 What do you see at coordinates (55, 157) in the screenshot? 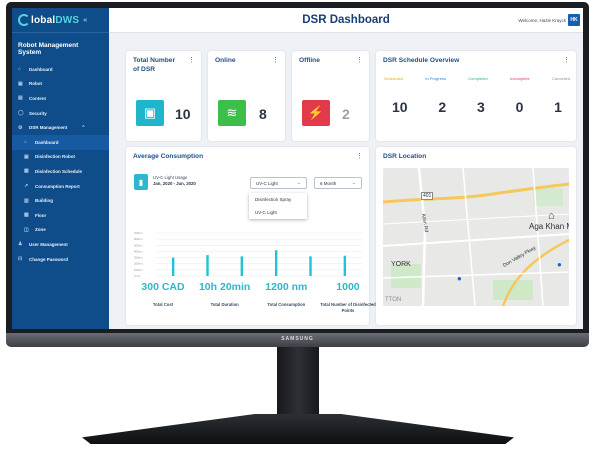
I see `sidebar-item-label: Disinfection Robot` at bounding box center [55, 157].